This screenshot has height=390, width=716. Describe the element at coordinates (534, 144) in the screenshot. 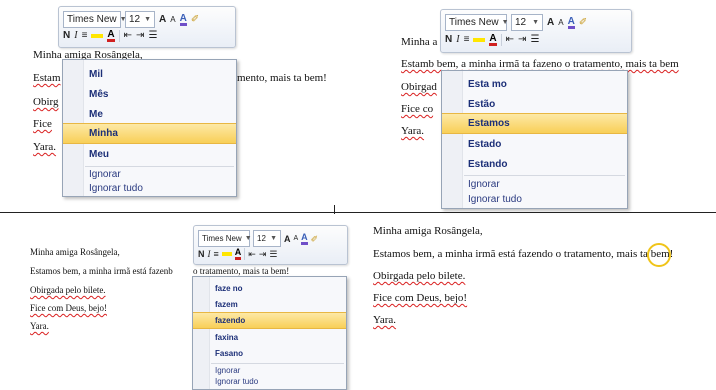

I see `suggestion-item: Estado` at that location.